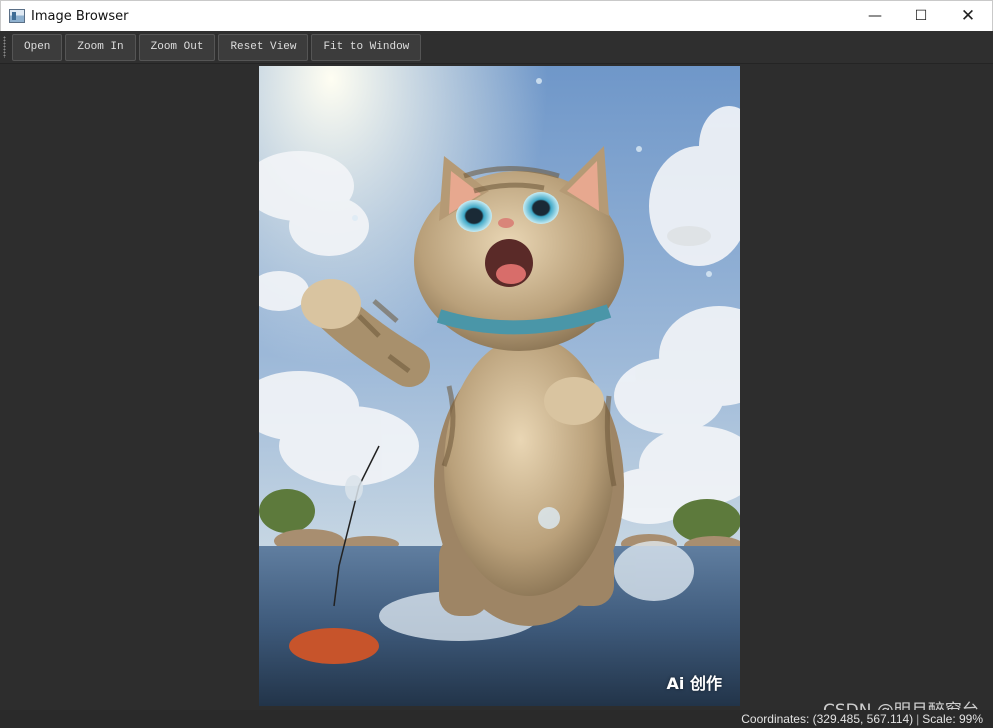  Describe the element at coordinates (694, 683) in the screenshot. I see `ai-creation-watermark: Ai 创作` at that location.